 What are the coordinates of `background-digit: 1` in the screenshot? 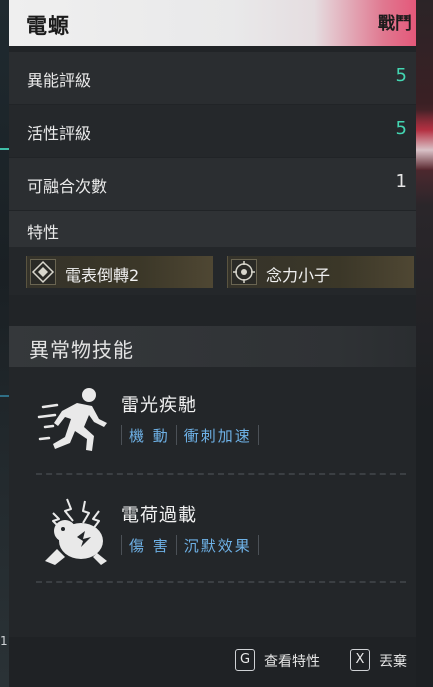 It's located at (4, 641).